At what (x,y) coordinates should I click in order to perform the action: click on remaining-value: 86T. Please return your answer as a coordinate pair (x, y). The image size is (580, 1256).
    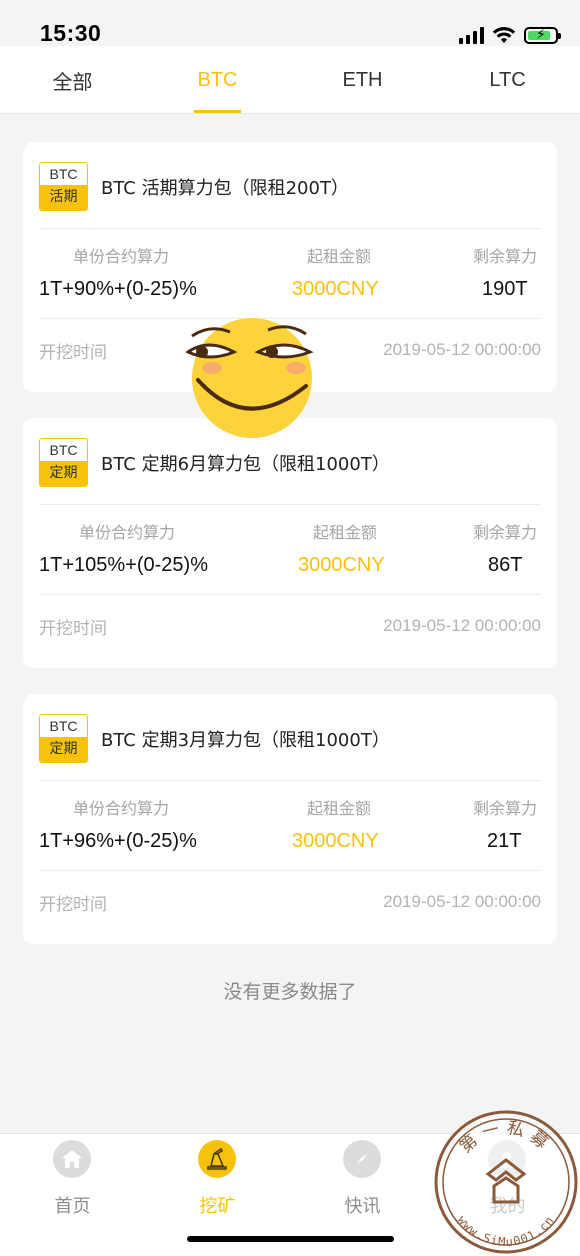
    Looking at the image, I should click on (505, 565).